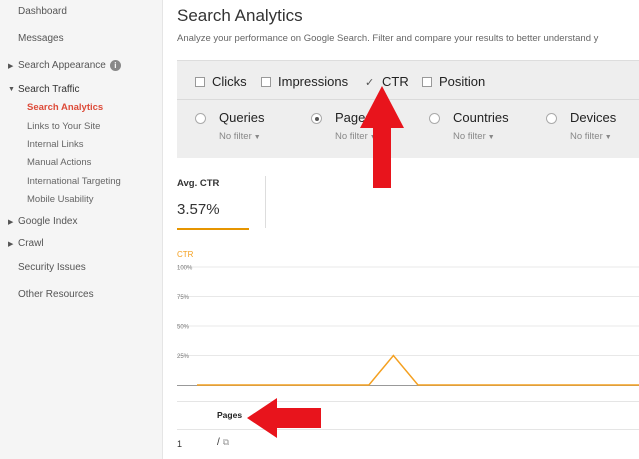 Image resolution: width=639 pixels, height=459 pixels. What do you see at coordinates (316, 118) in the screenshot?
I see `radio-button-selected` at bounding box center [316, 118].